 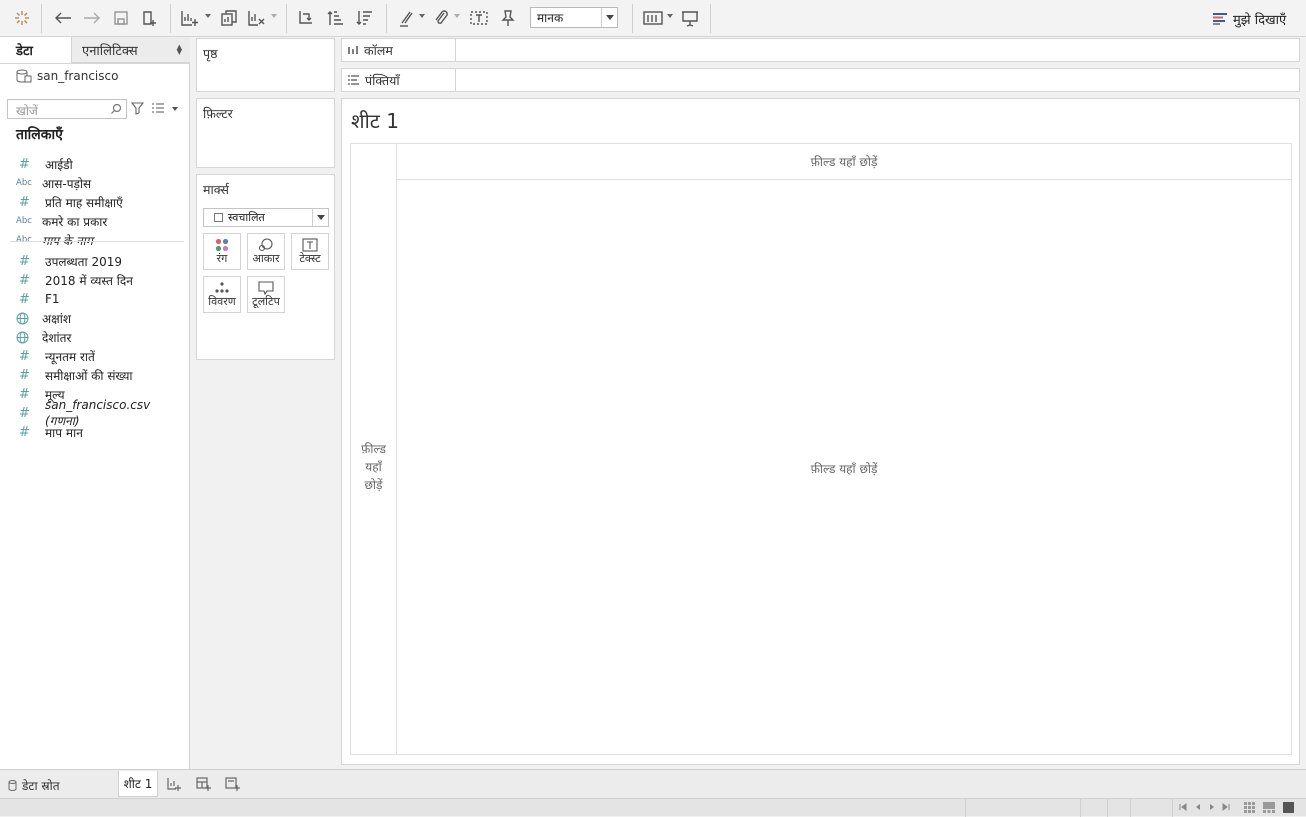 What do you see at coordinates (1183, 807) in the screenshot?
I see `first-sheet-icon` at bounding box center [1183, 807].